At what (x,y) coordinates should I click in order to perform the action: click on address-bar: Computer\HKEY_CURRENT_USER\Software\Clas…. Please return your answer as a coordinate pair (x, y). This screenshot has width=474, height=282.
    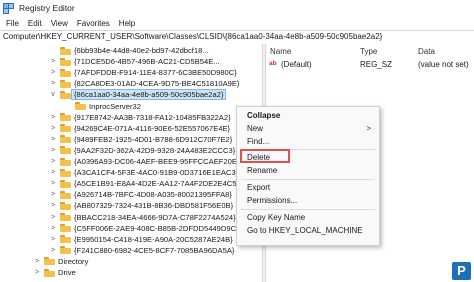
    Looking at the image, I should click on (237, 37).